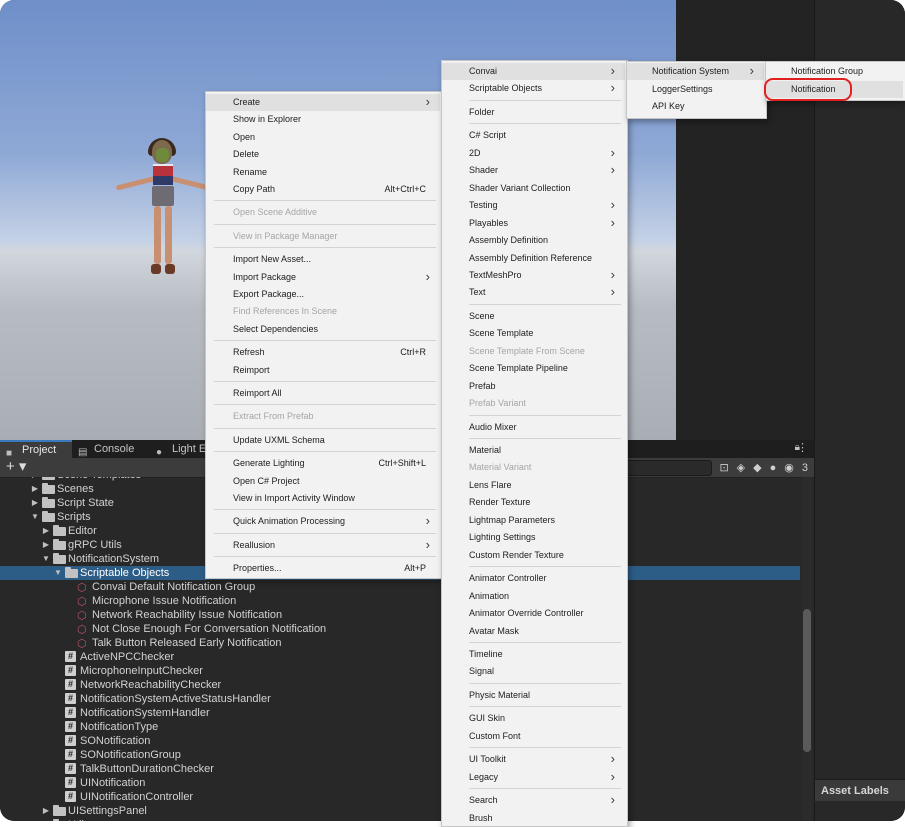 The width and height of the screenshot is (905, 827). I want to click on menu-item-timeline: Timeline, so click(533, 654).